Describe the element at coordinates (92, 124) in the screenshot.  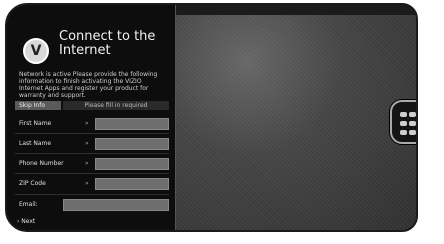
I see `first-name-row: First Name »` at that location.